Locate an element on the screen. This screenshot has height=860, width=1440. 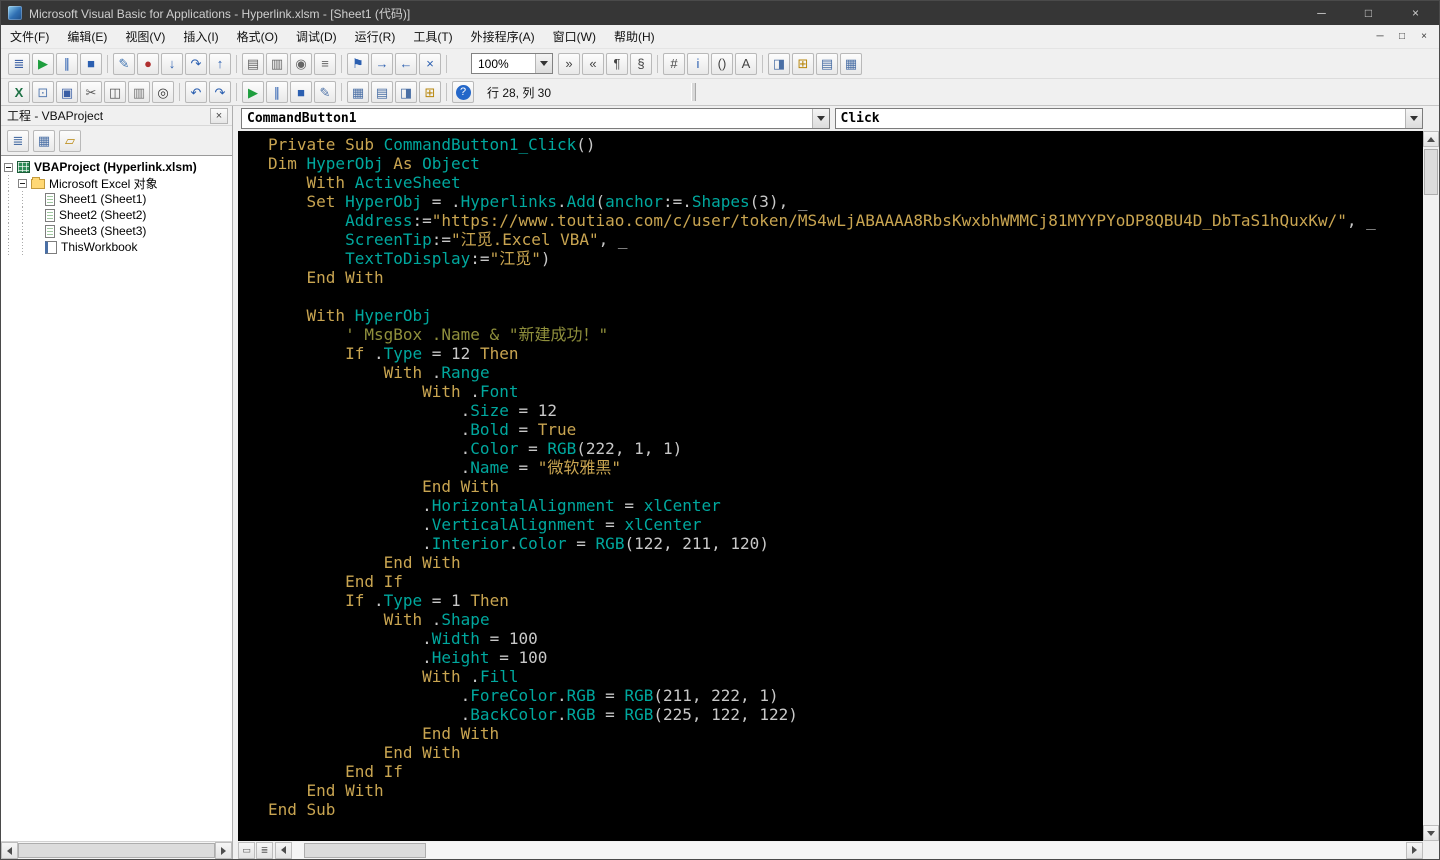
code-hscrollbar is located at coordinates (849, 850).